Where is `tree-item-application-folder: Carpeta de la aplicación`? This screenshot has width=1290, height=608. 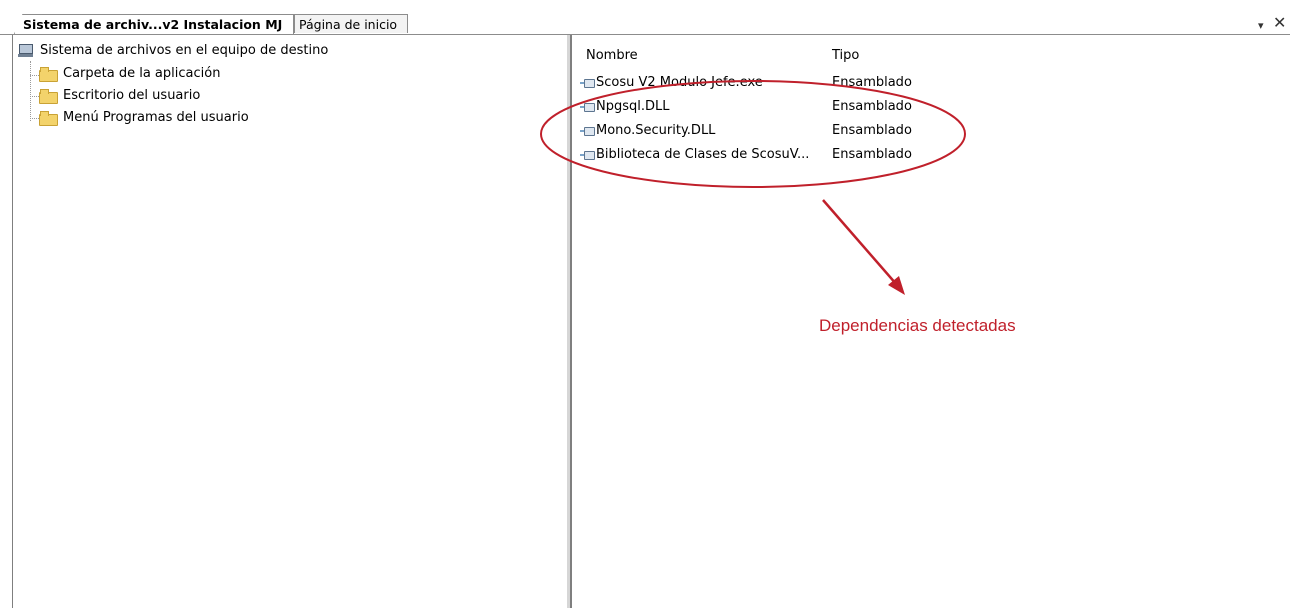 tree-item-application-folder: Carpeta de la aplicación is located at coordinates (129, 74).